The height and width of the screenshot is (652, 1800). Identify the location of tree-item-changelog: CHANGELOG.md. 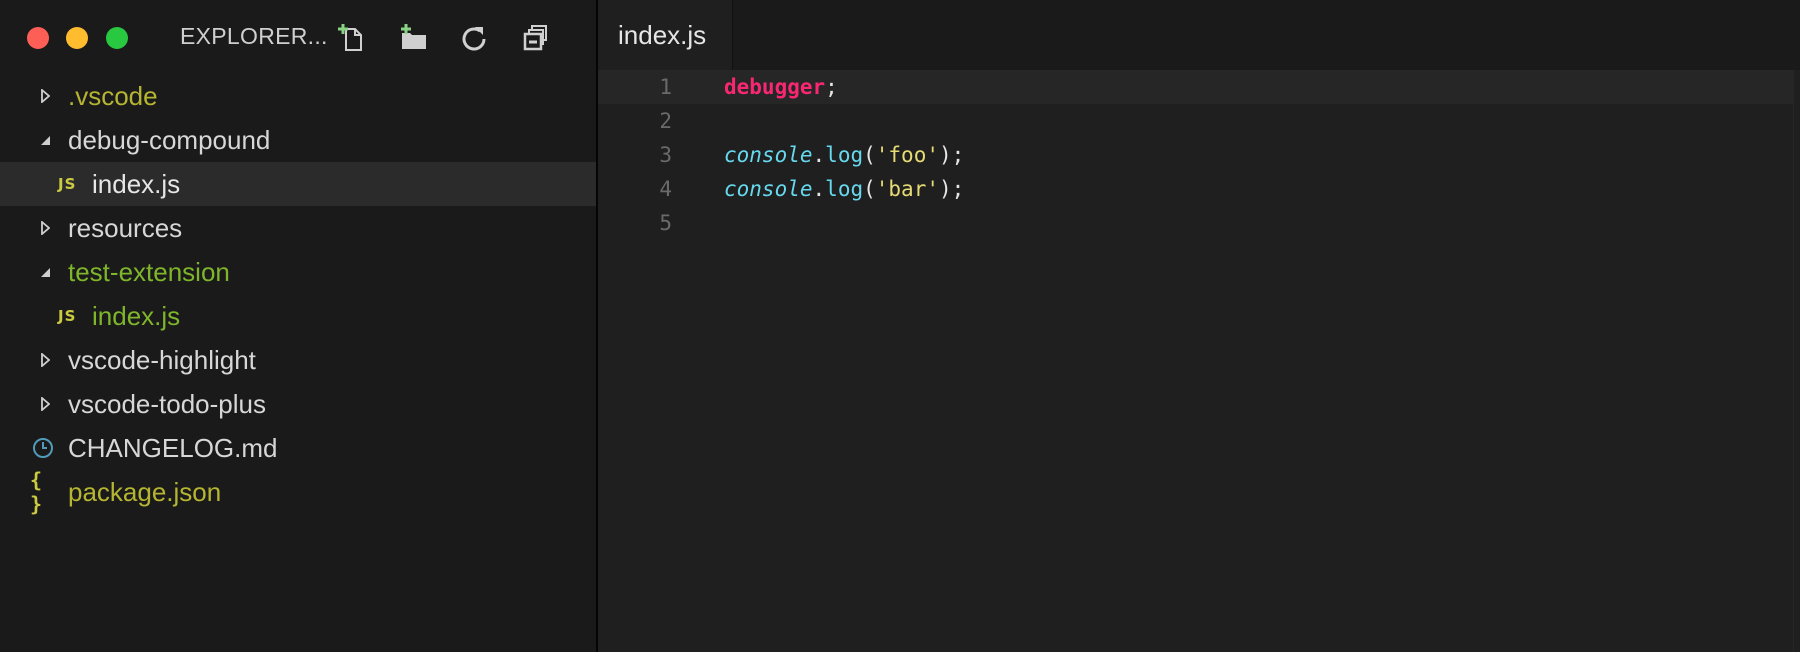
(298, 448).